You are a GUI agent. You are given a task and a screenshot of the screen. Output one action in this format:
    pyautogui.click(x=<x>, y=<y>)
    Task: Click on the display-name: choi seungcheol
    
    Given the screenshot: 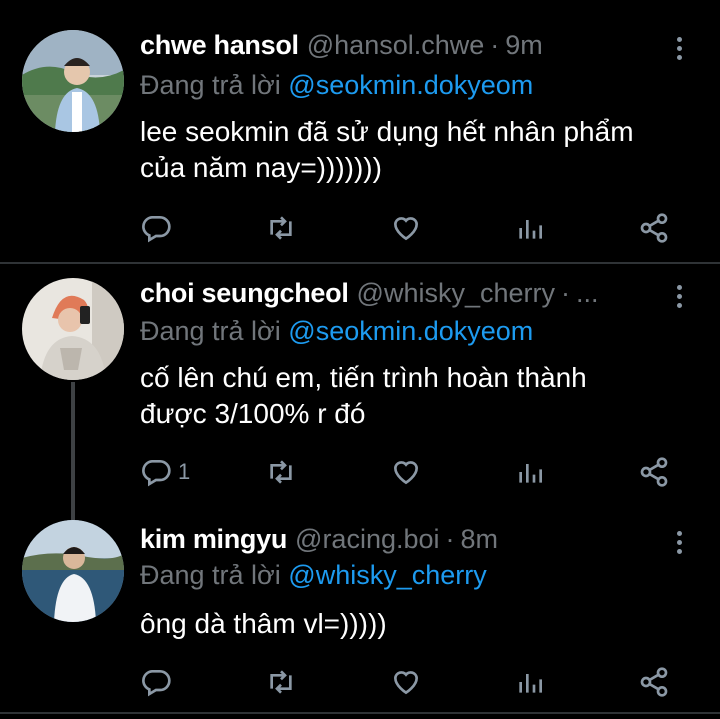 What is the action you would take?
    pyautogui.click(x=244, y=293)
    